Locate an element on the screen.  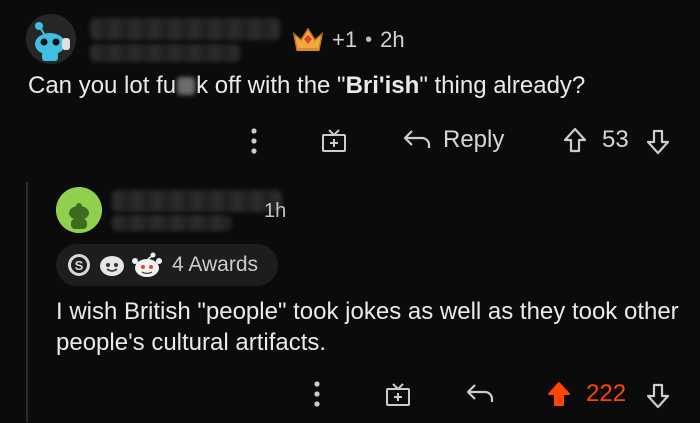
wholesome-award-icon is located at coordinates (112, 265).